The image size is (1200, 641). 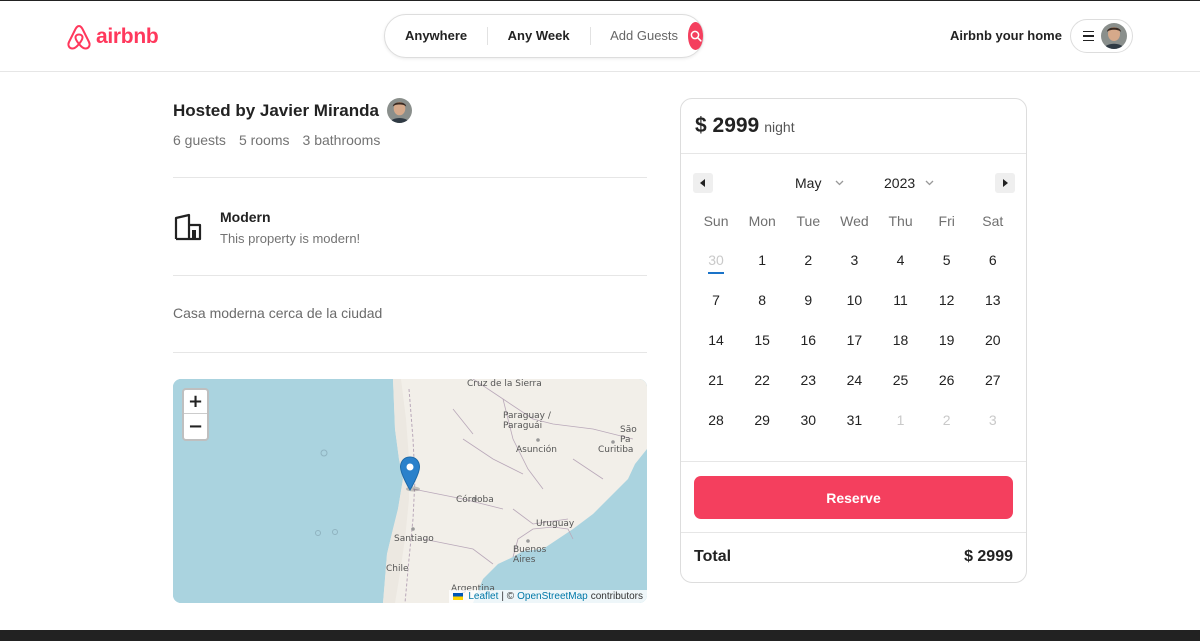 What do you see at coordinates (808, 300) in the screenshot?
I see `calendar-day: 9` at bounding box center [808, 300].